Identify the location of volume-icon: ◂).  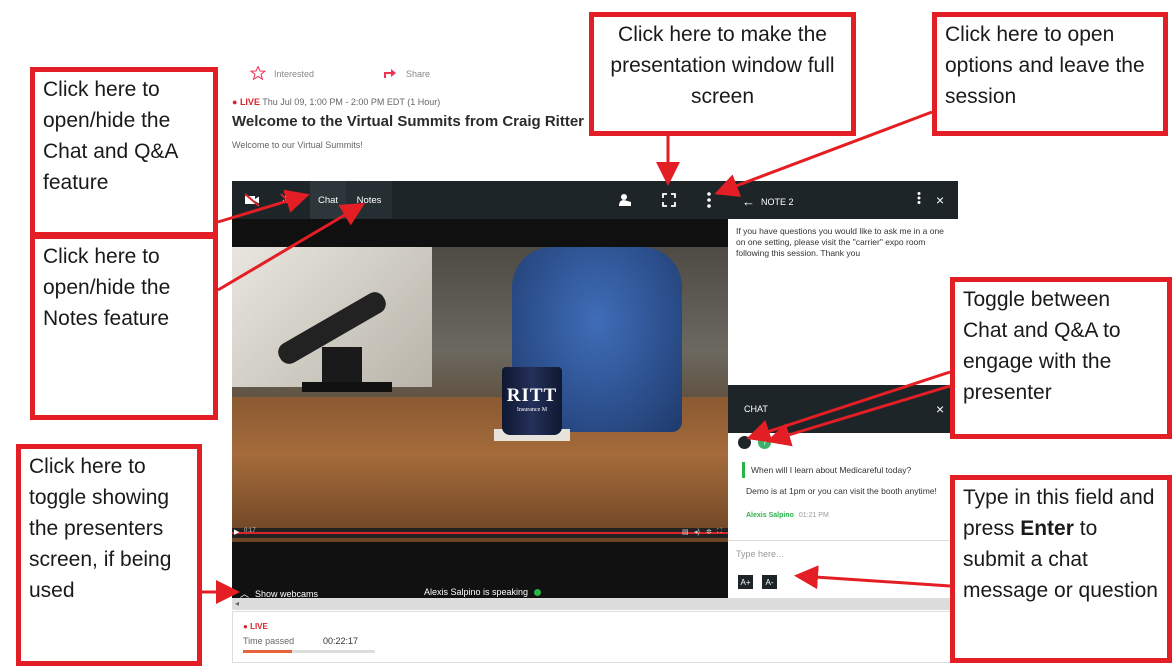
(697, 532).